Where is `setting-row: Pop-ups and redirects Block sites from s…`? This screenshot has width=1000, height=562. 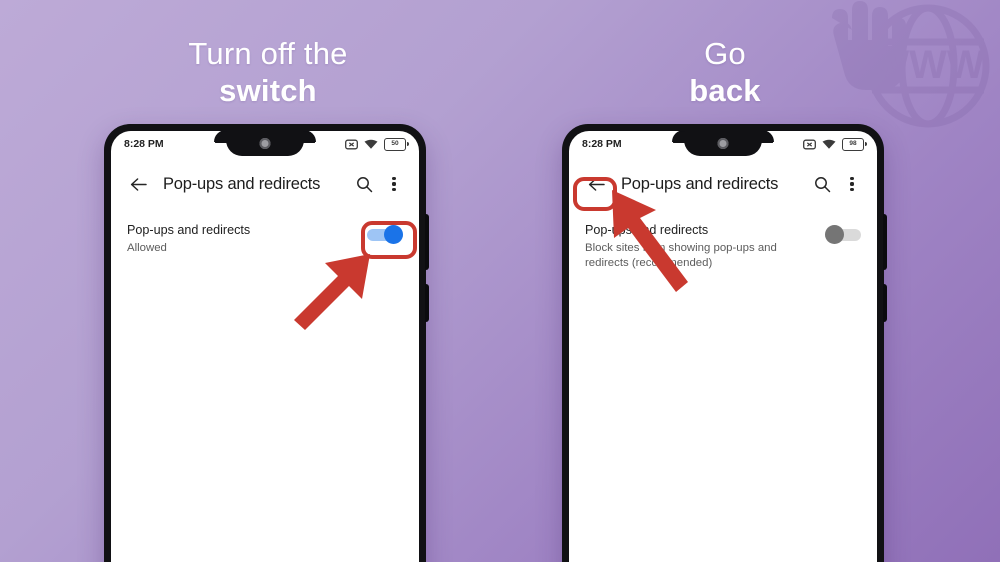 setting-row: Pop-ups and redirects Block sites from s… is located at coordinates (723, 243).